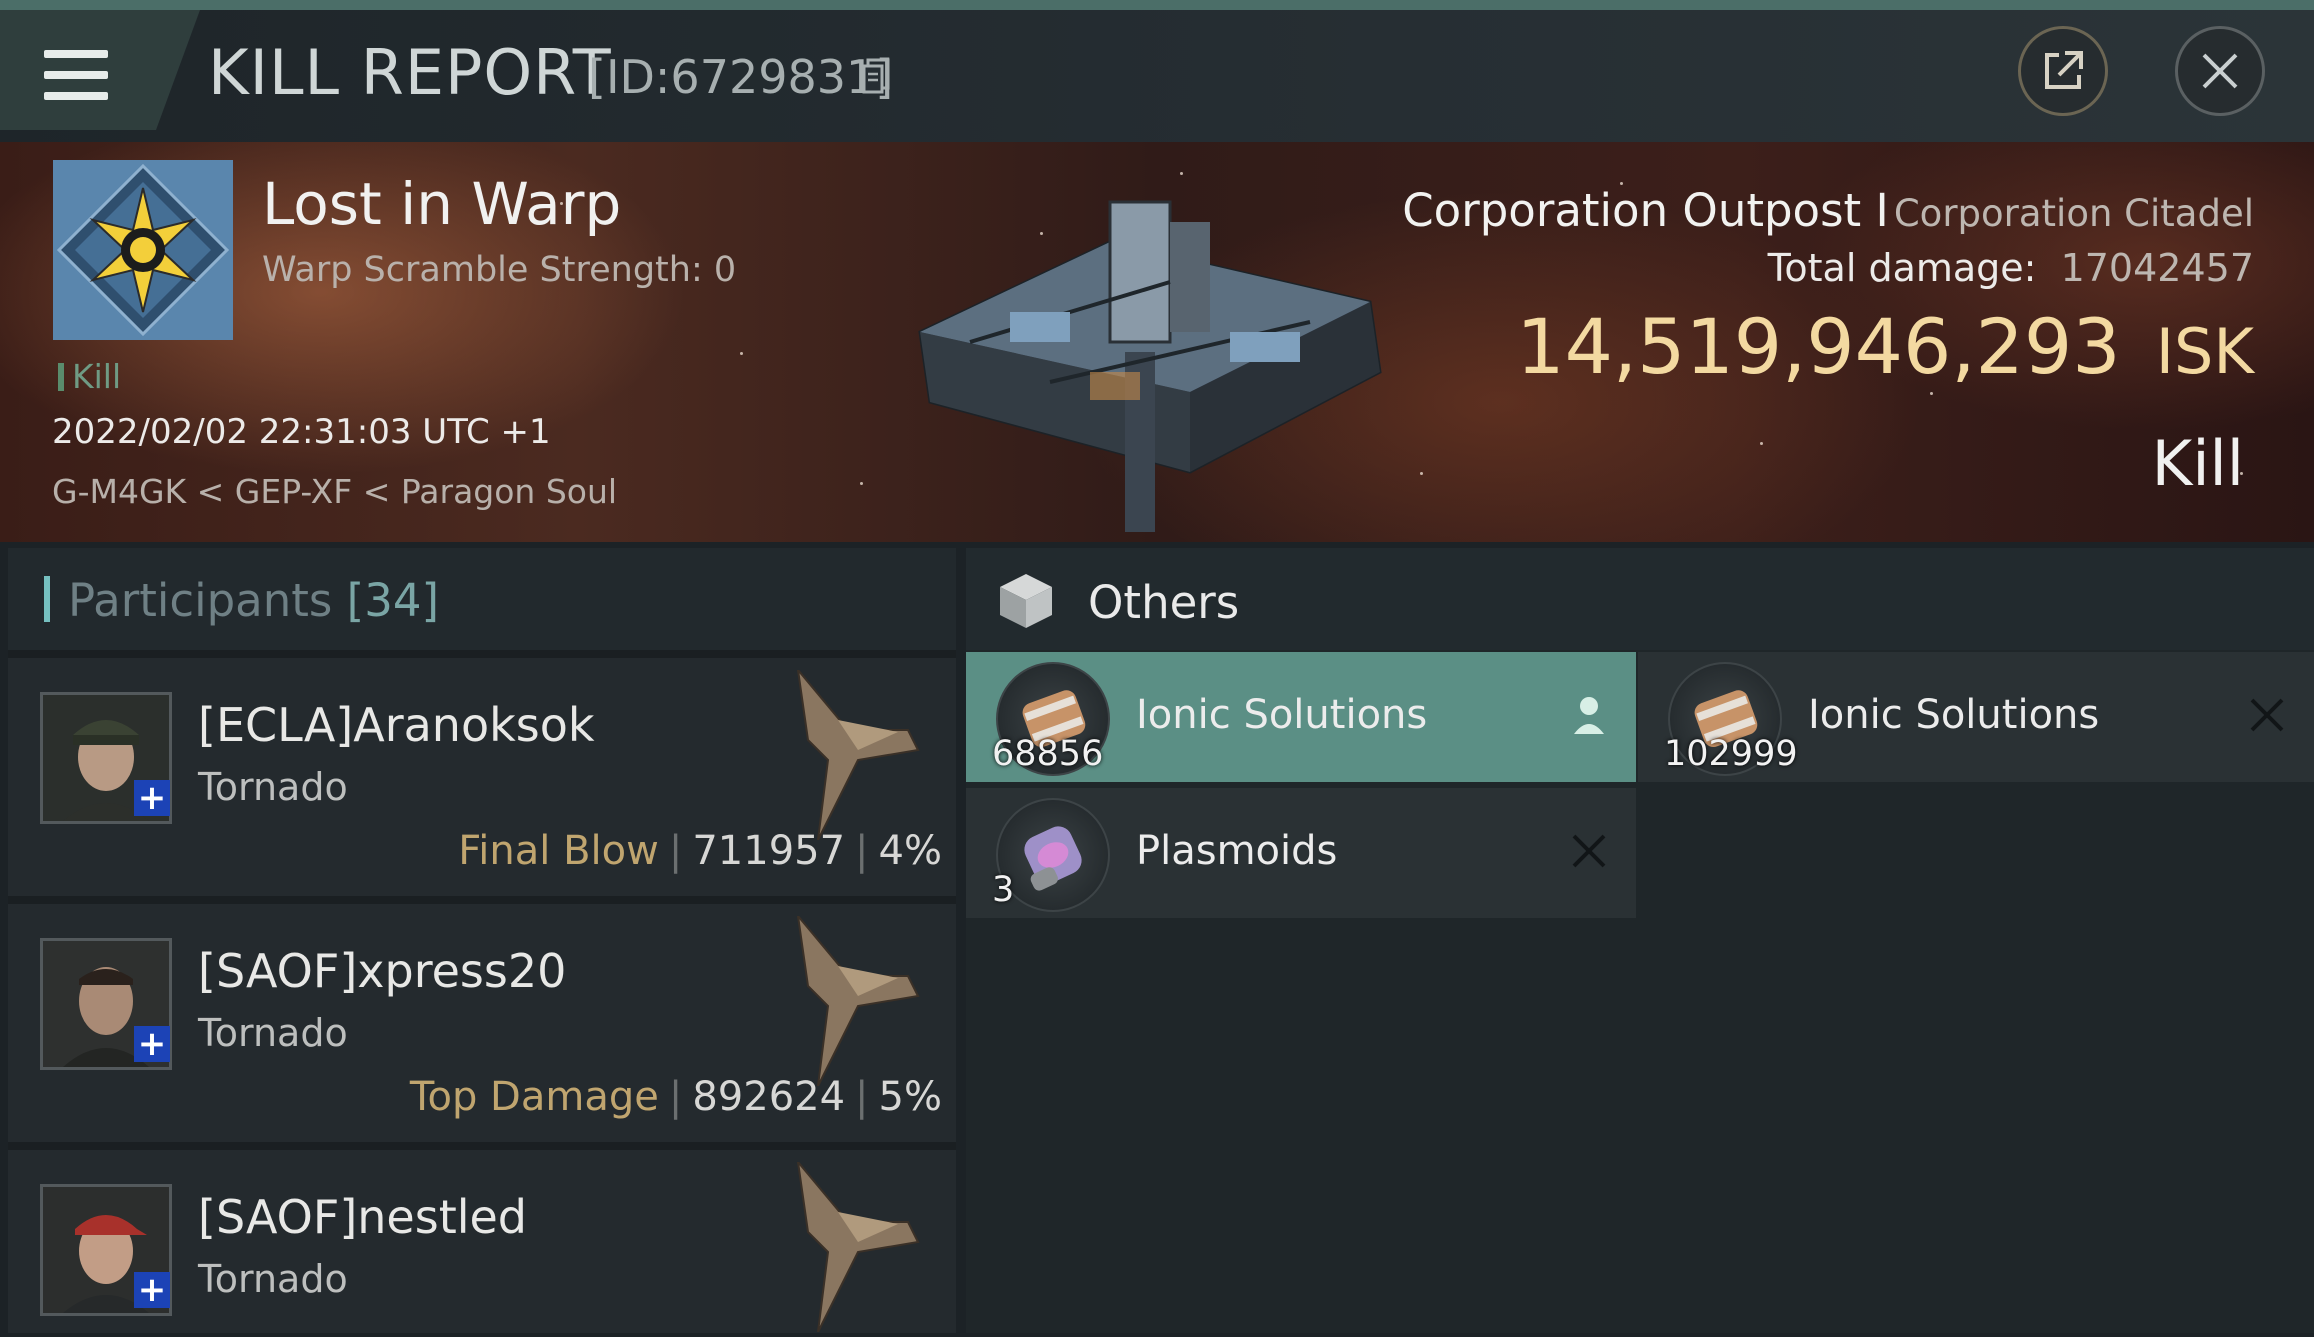  Describe the element at coordinates (301, 432) in the screenshot. I see `kill-datetime: 2022/02/02 22:31:03 UTC +1` at that location.